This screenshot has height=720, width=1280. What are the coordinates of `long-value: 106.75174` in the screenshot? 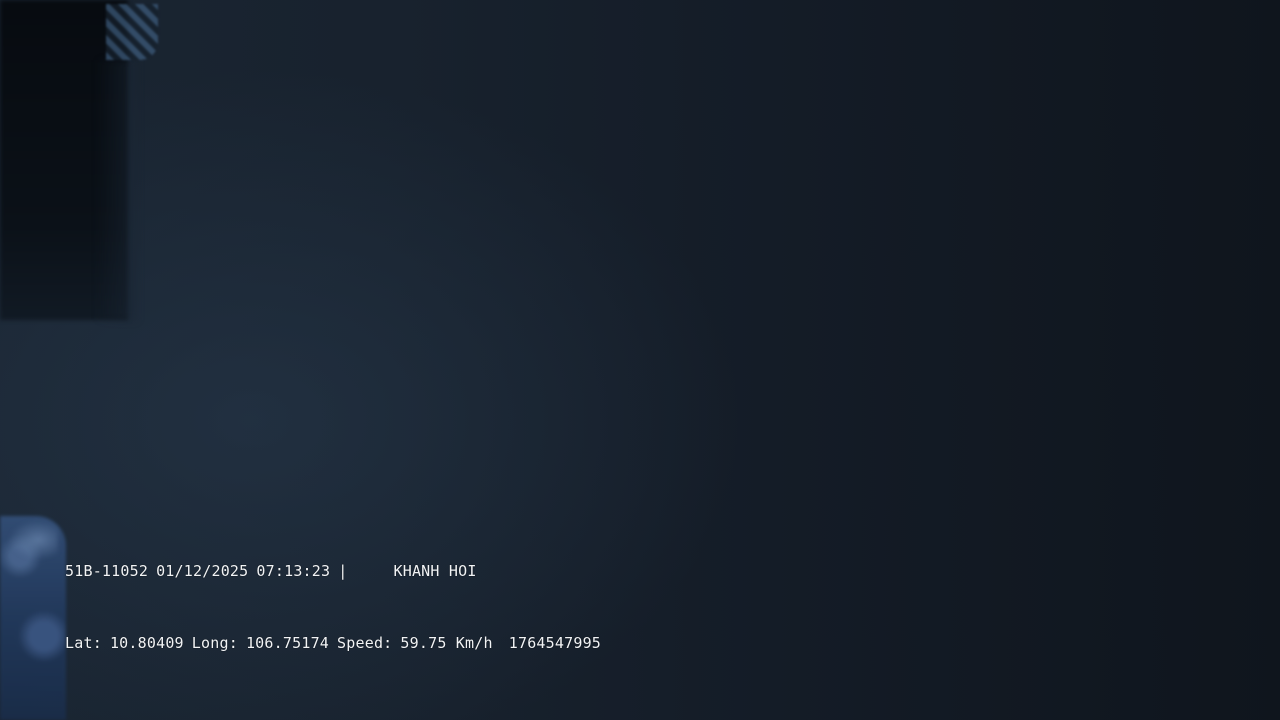 It's located at (287, 643).